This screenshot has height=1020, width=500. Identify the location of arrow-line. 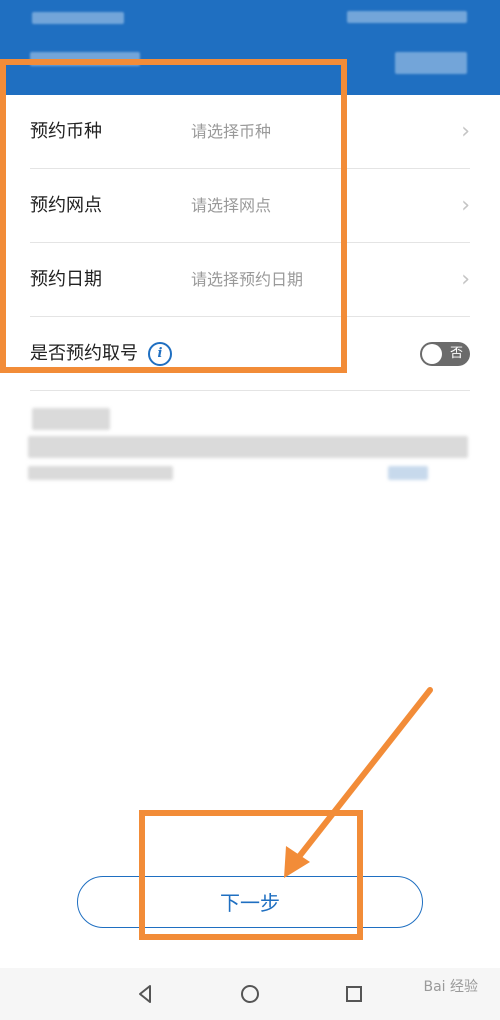
(364, 774).